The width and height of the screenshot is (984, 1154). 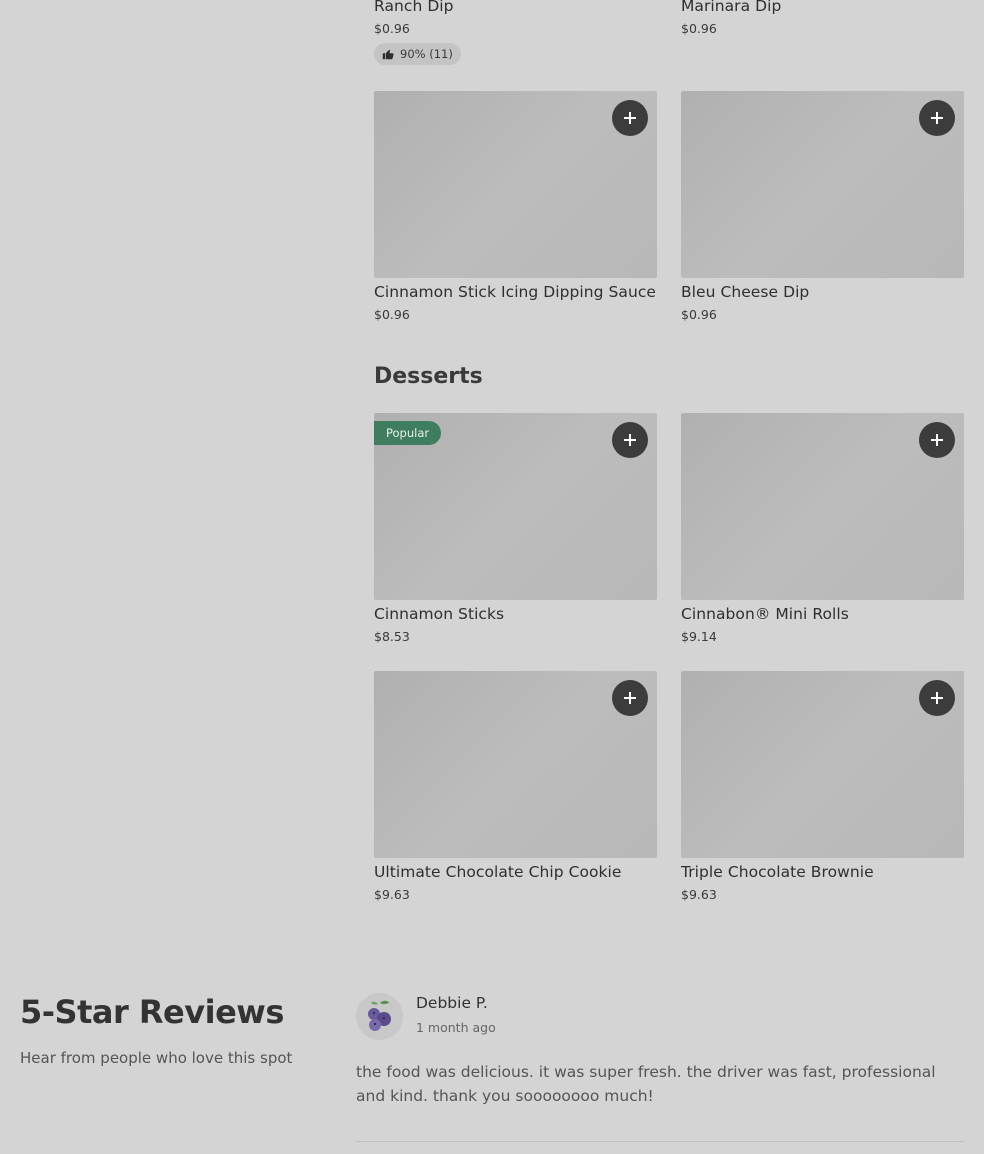 I want to click on menu-item-cinnabon-mini-rolls: Cinnabon® Mini Rolls $9.14, so click(x=822, y=533).